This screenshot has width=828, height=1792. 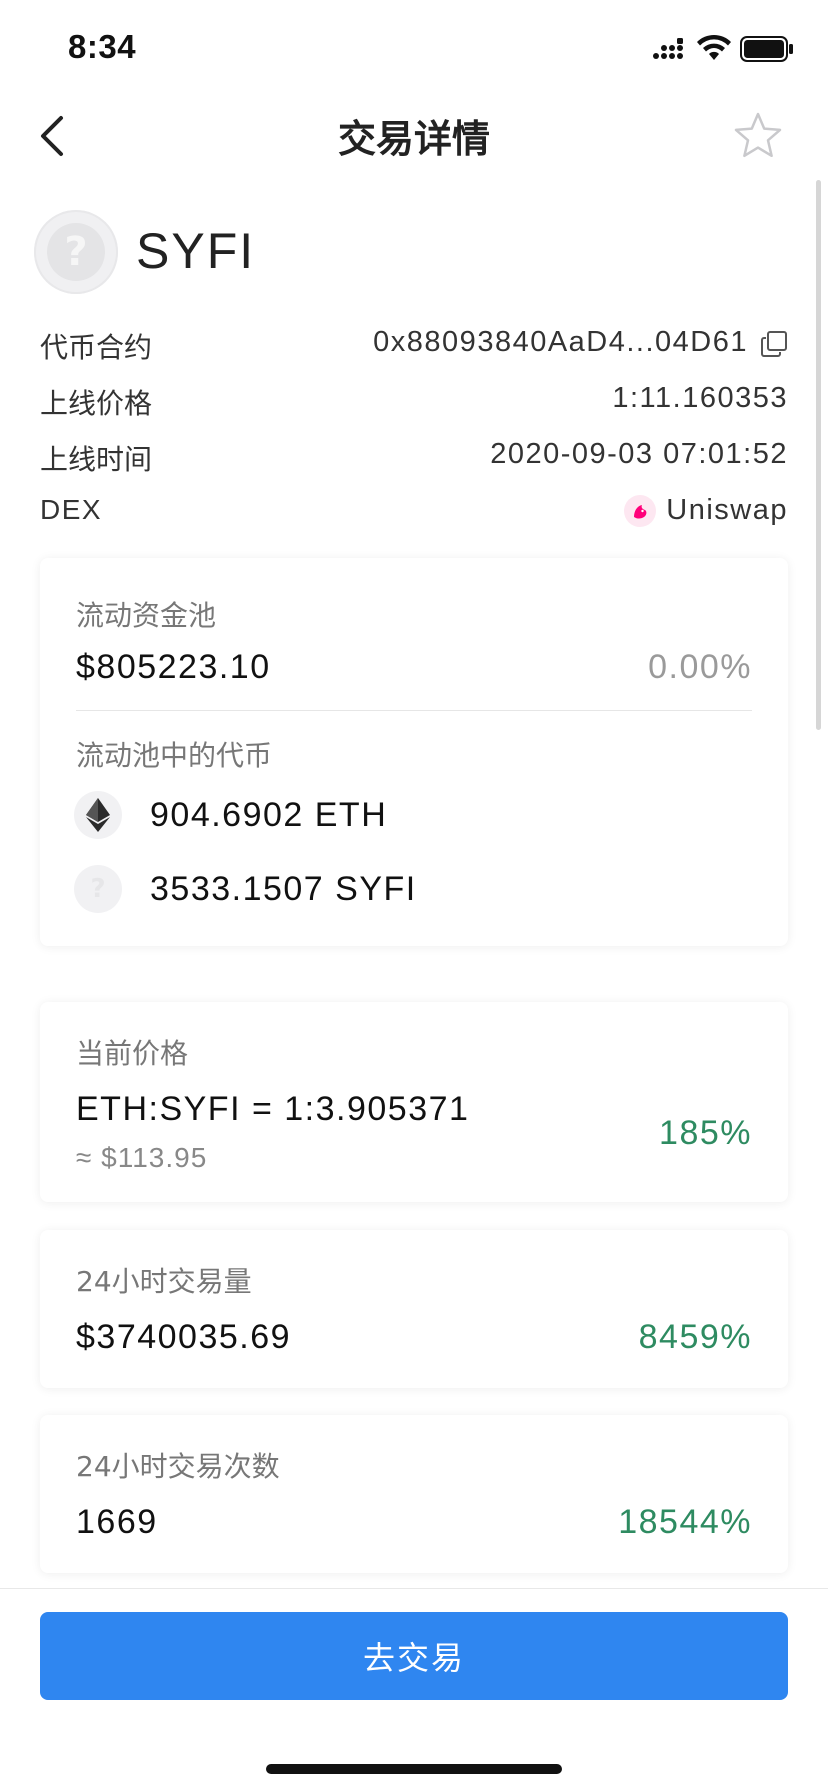 I want to click on launch-price-value: 1:11.160353, so click(x=700, y=398).